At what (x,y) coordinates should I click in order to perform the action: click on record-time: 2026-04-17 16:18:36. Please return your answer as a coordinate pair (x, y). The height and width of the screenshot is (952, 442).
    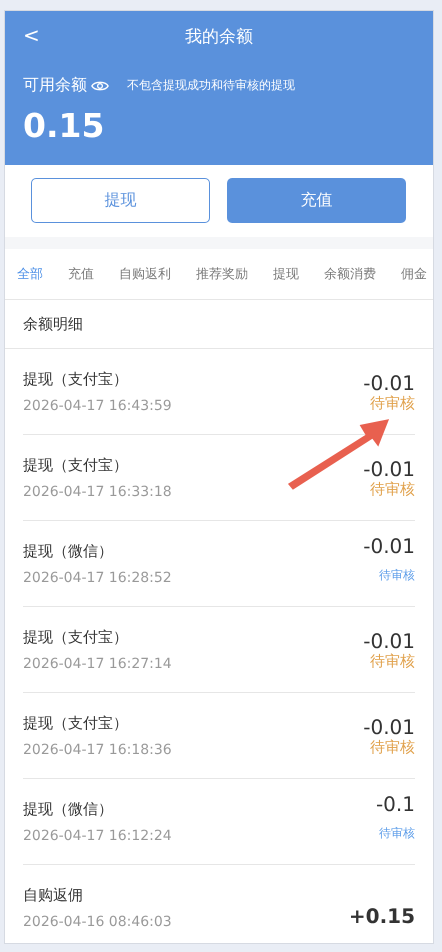
    Looking at the image, I should click on (97, 750).